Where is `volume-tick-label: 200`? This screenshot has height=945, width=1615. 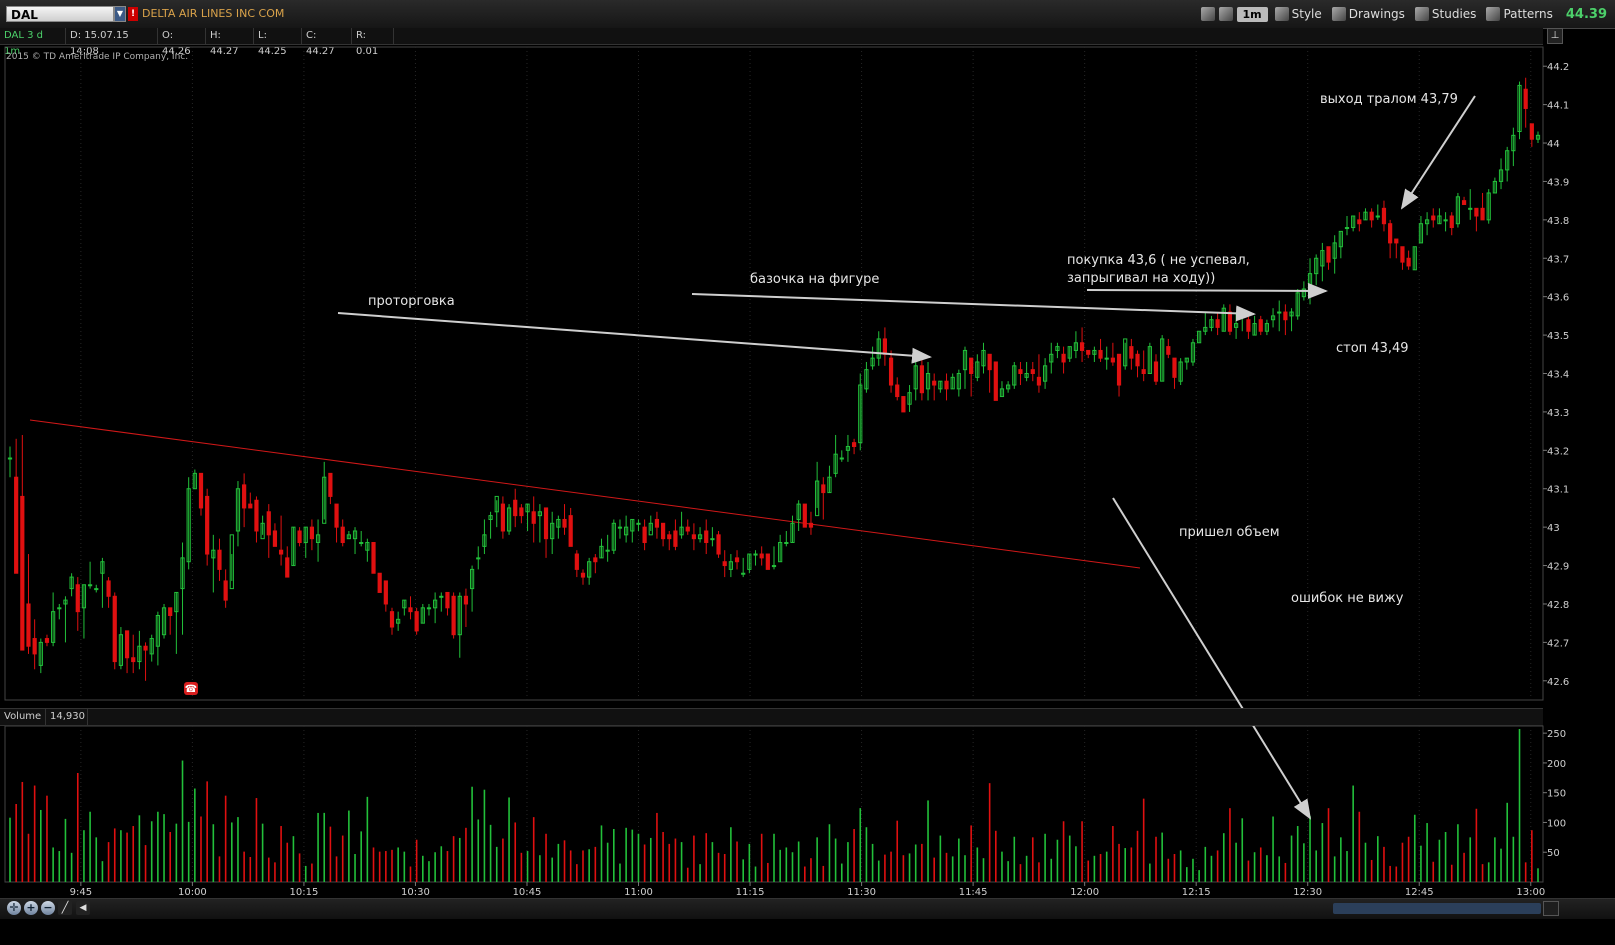 volume-tick-label: 200 is located at coordinates (1556, 764).